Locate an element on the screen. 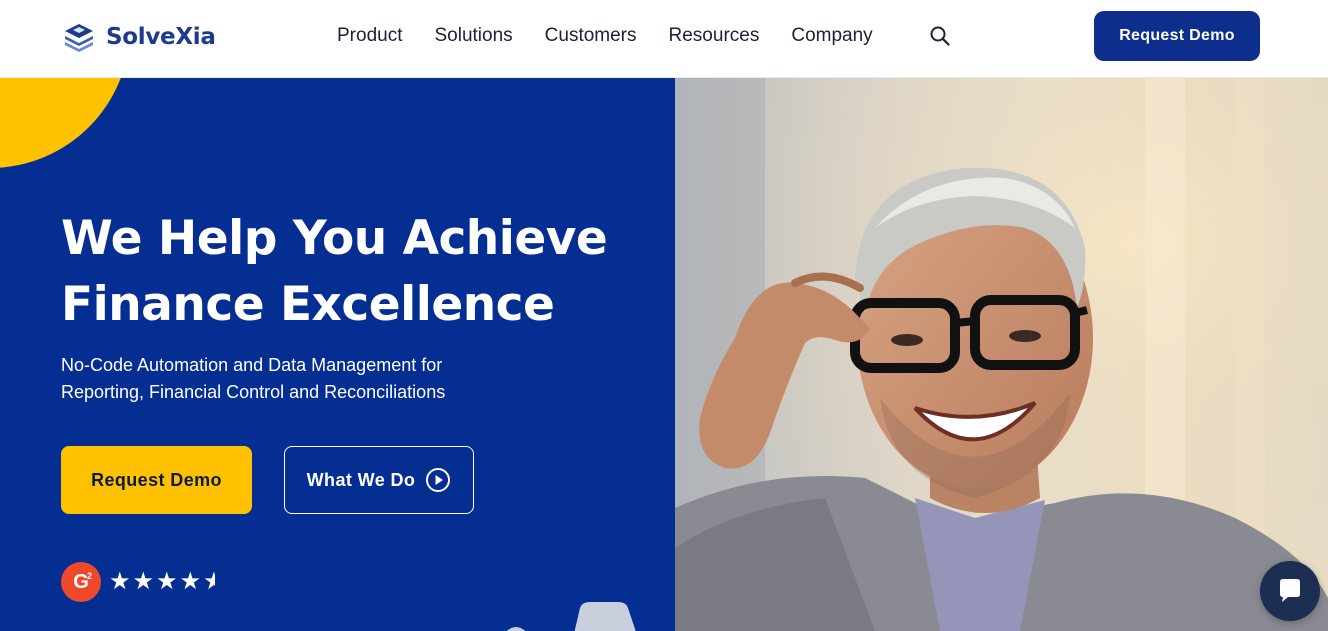  hero-title-line-2: Finance Excellence is located at coordinates (308, 304).